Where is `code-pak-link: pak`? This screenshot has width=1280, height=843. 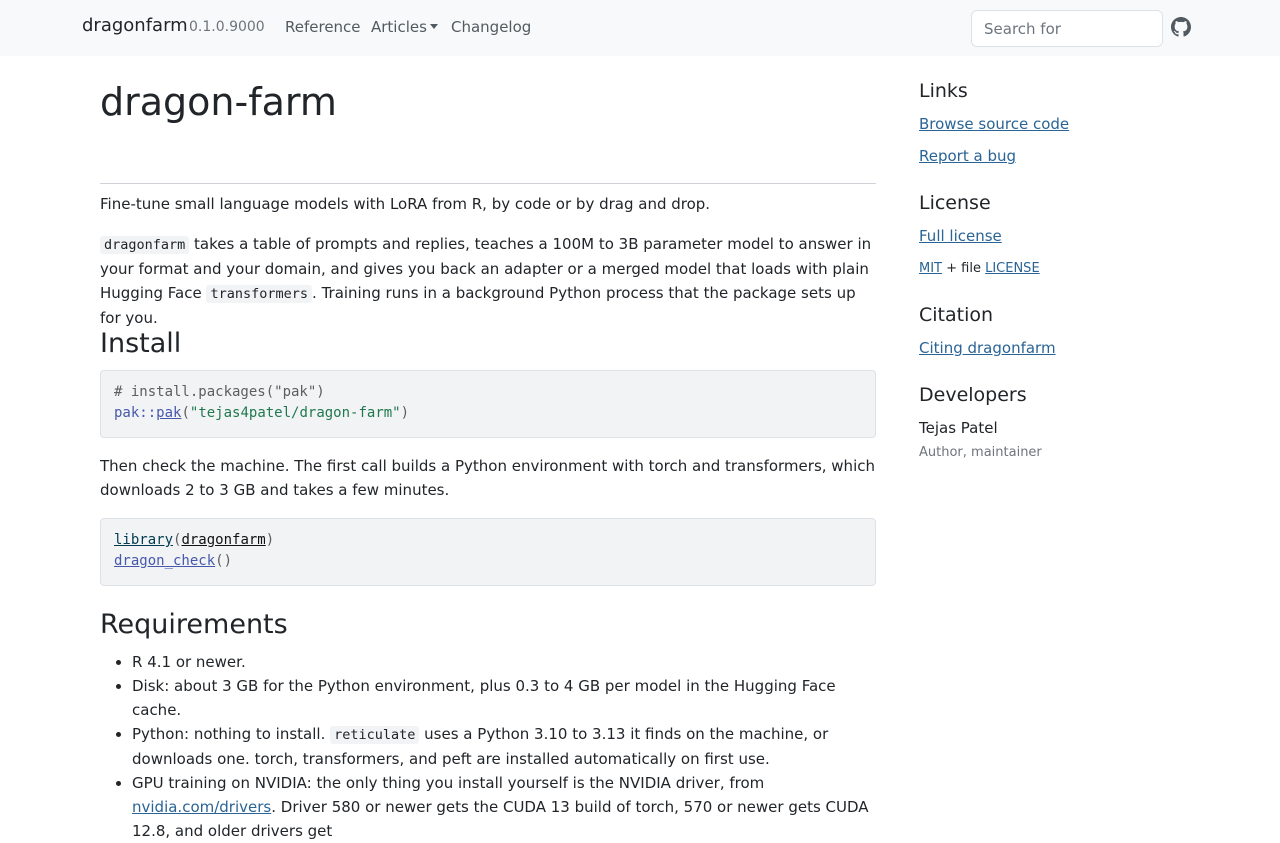
code-pak-link: pak is located at coordinates (168, 413).